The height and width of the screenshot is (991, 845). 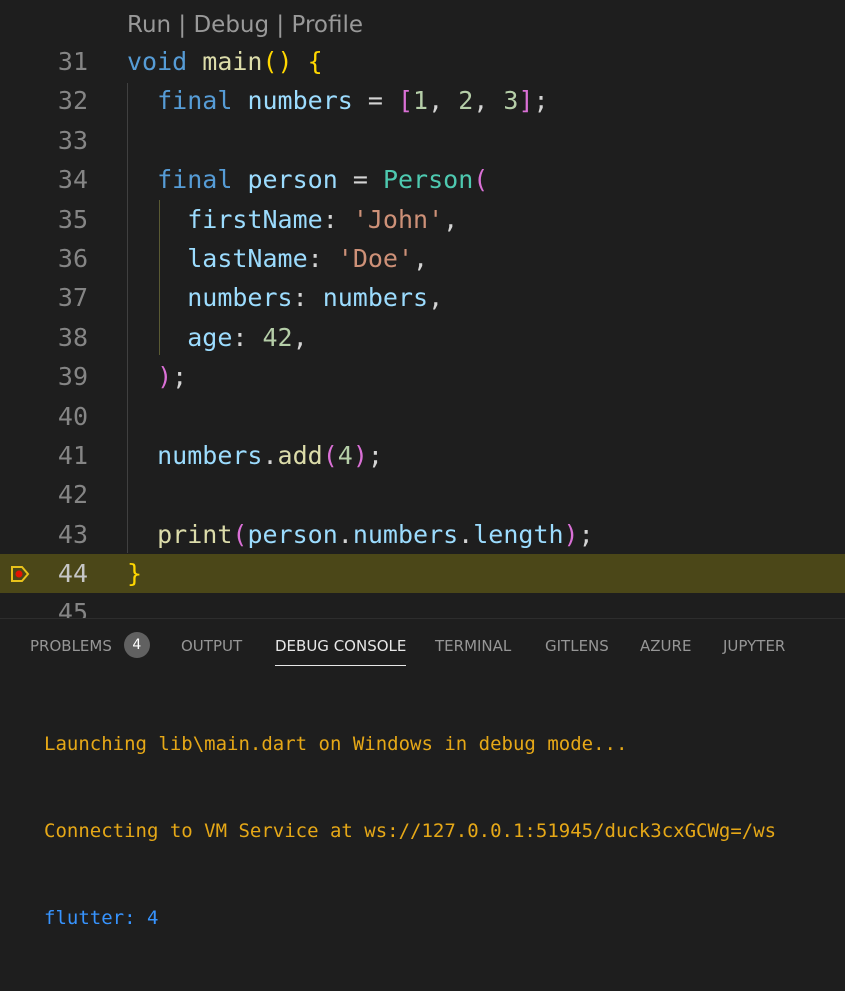 I want to click on tab-label: GITLENS, so click(x=577, y=646).